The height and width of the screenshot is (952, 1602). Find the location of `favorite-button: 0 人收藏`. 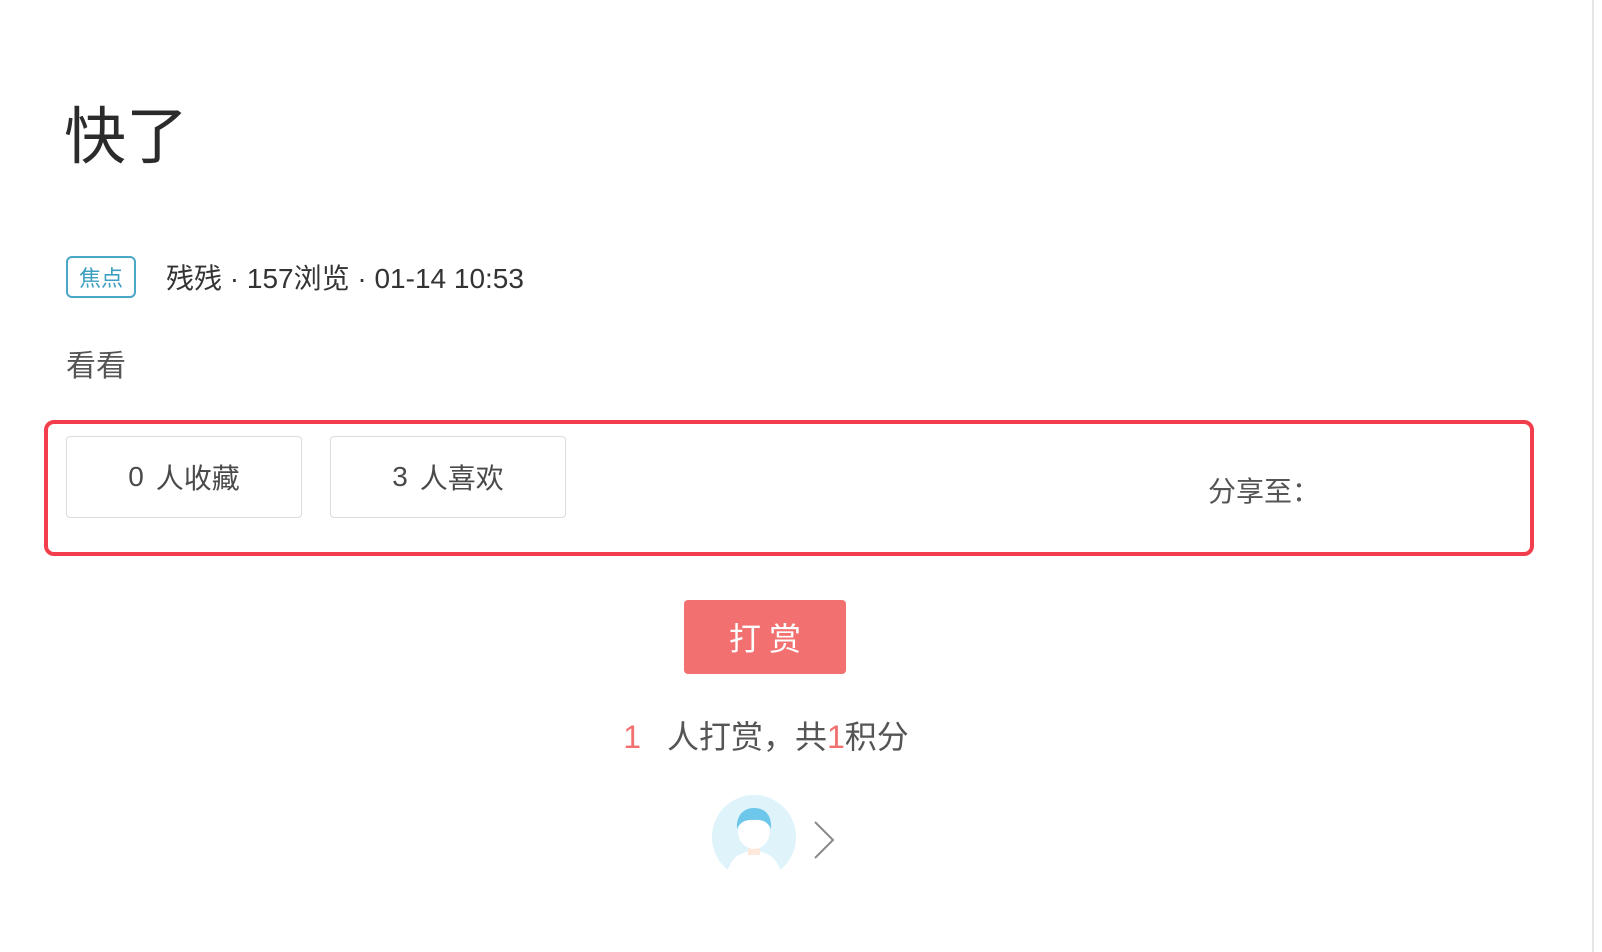

favorite-button: 0 人收藏 is located at coordinates (184, 477).